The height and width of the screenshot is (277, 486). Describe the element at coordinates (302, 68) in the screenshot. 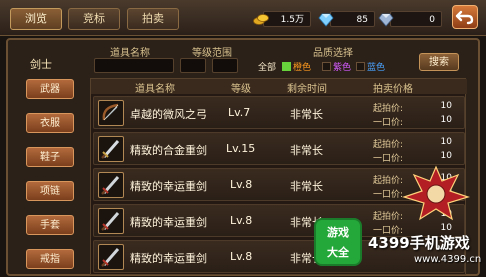

I see `quality-orange-label: 橙色` at that location.